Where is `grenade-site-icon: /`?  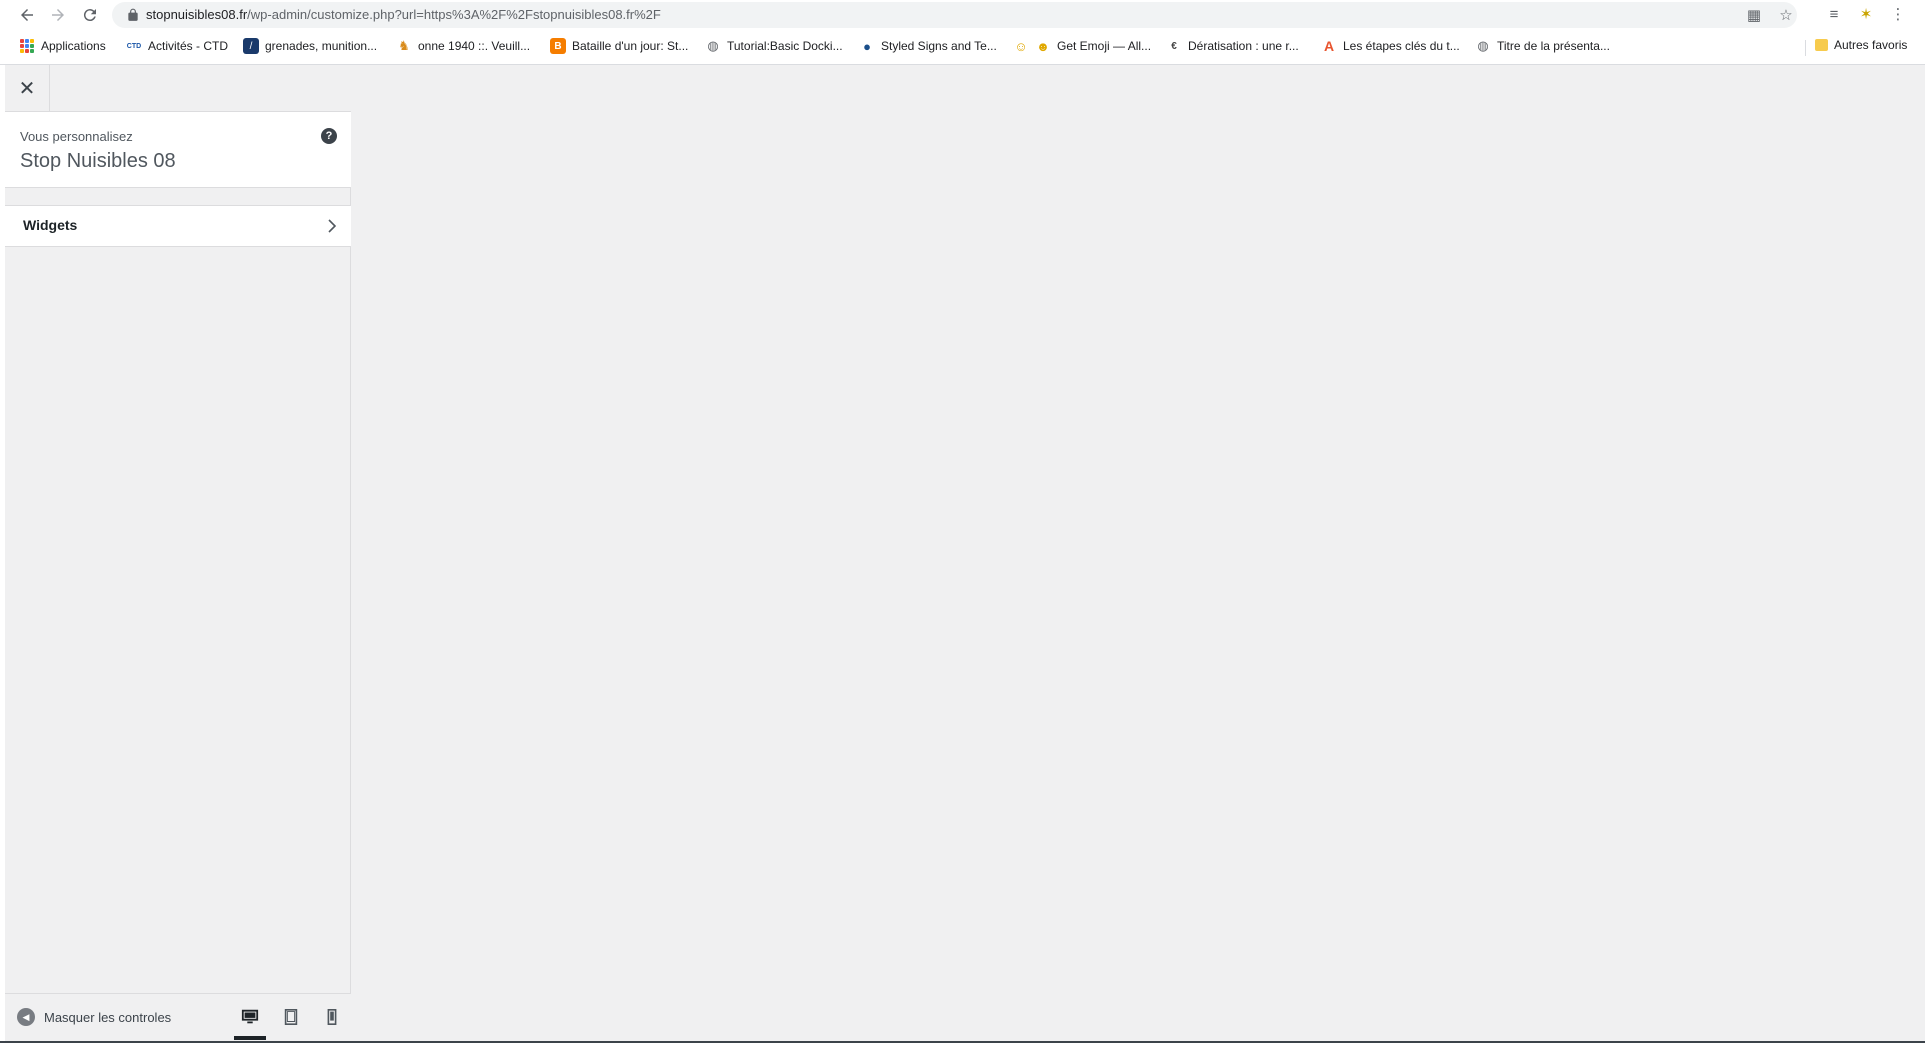 grenade-site-icon: / is located at coordinates (251, 46).